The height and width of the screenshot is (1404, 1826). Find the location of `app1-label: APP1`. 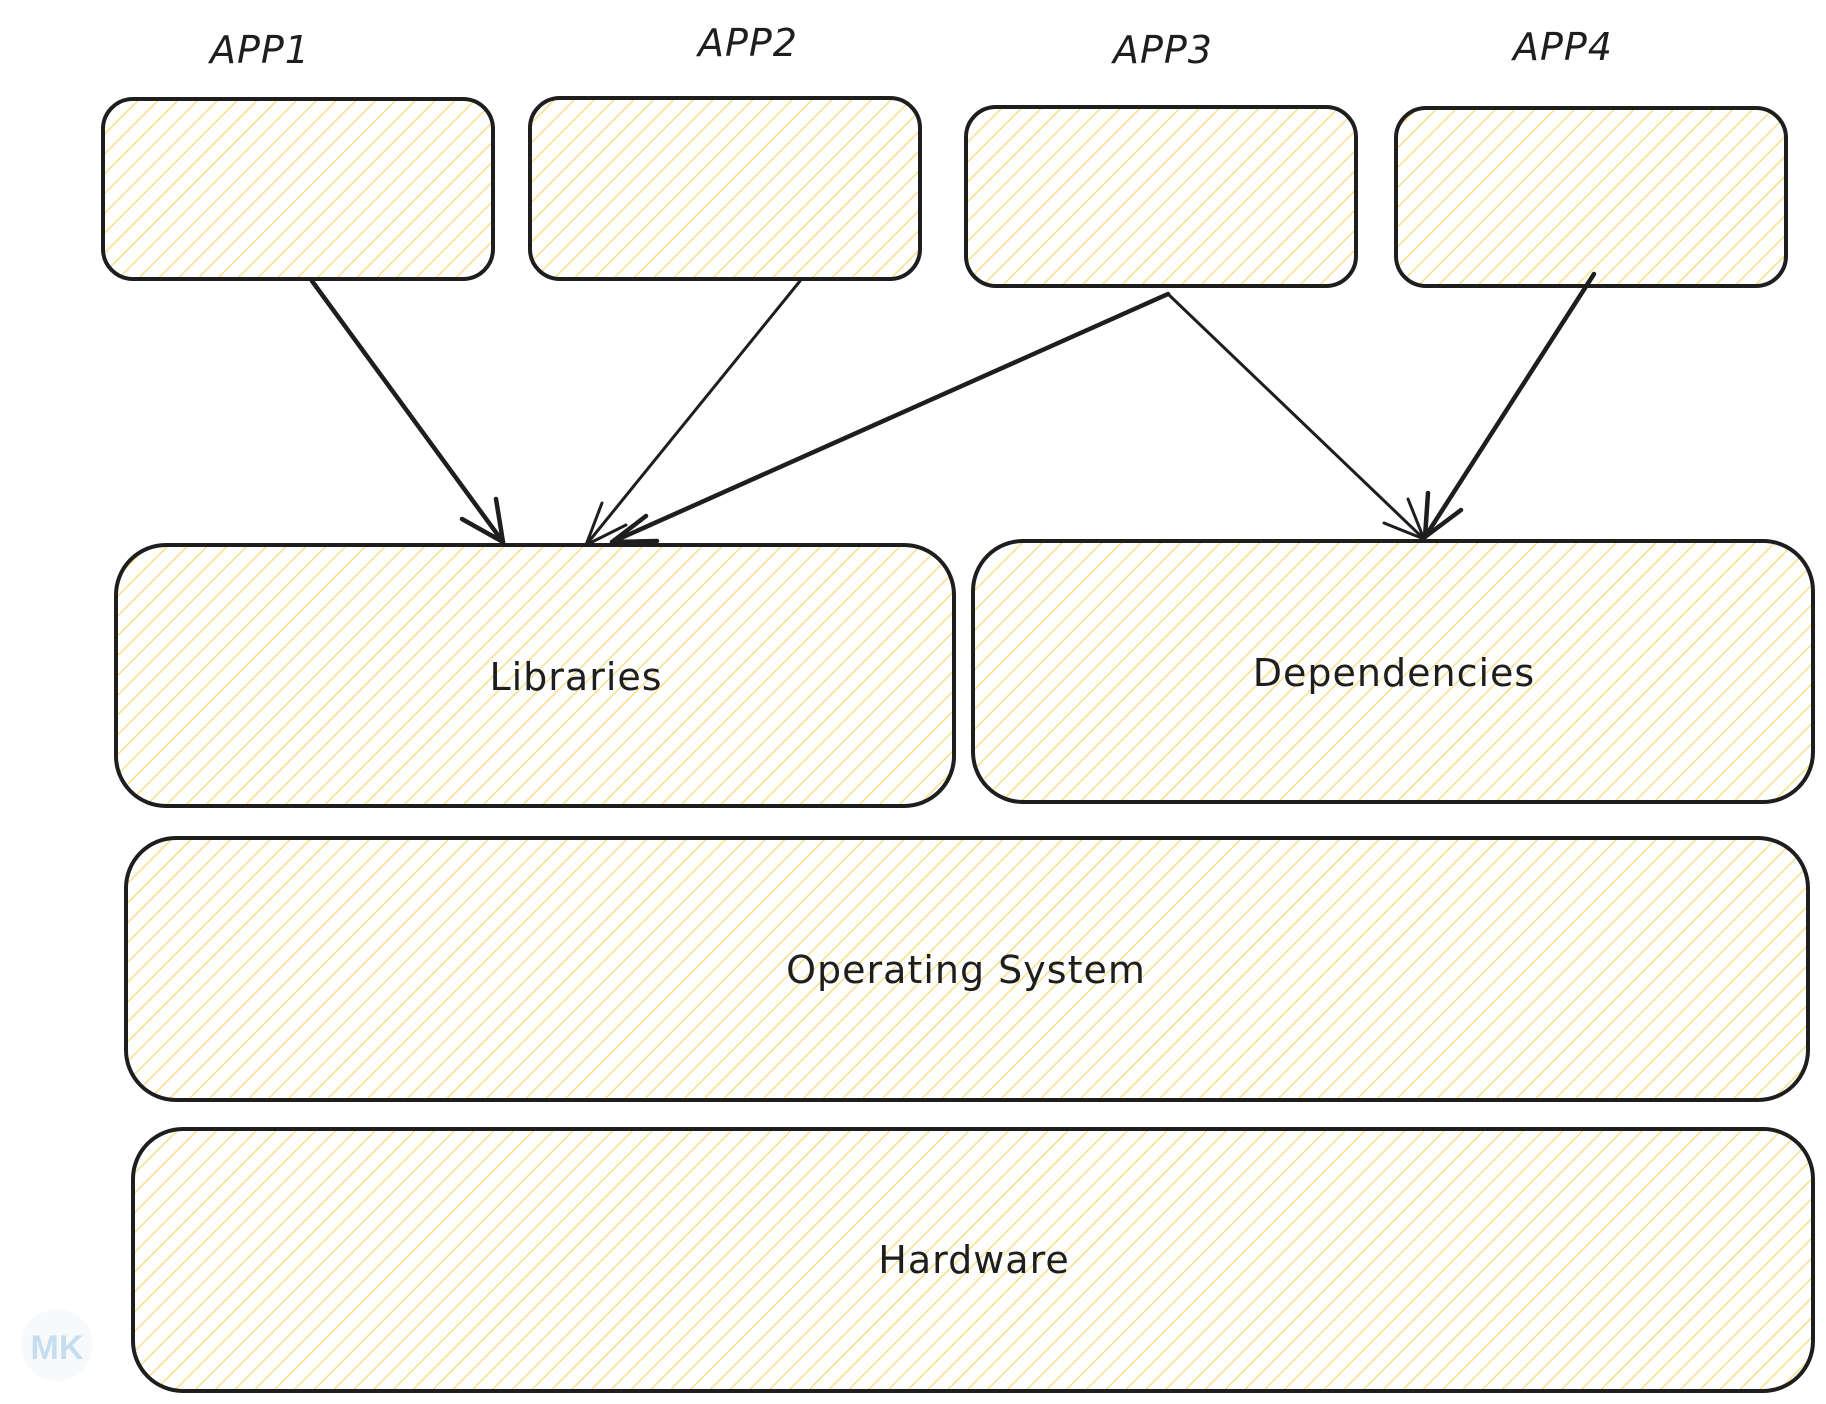

app1-label: APP1 is located at coordinates (258, 50).